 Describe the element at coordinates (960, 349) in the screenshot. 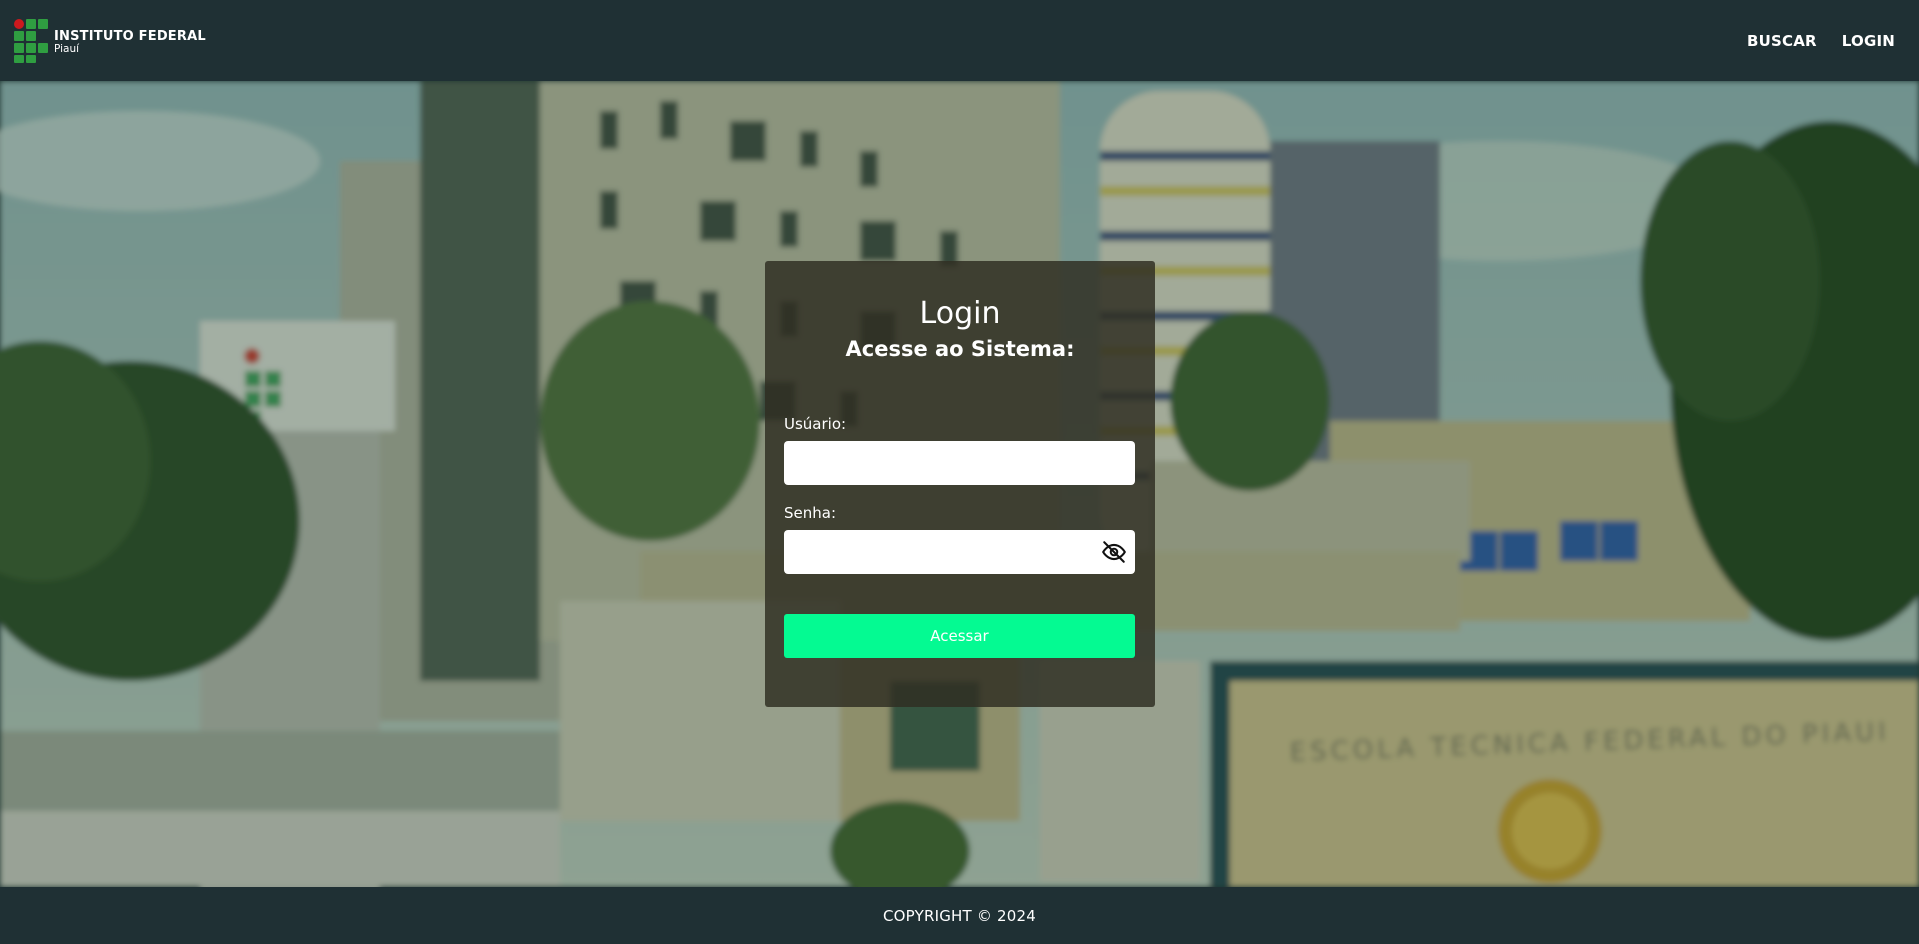

I see `login-subtitle: Acesse ao Sistema:` at that location.